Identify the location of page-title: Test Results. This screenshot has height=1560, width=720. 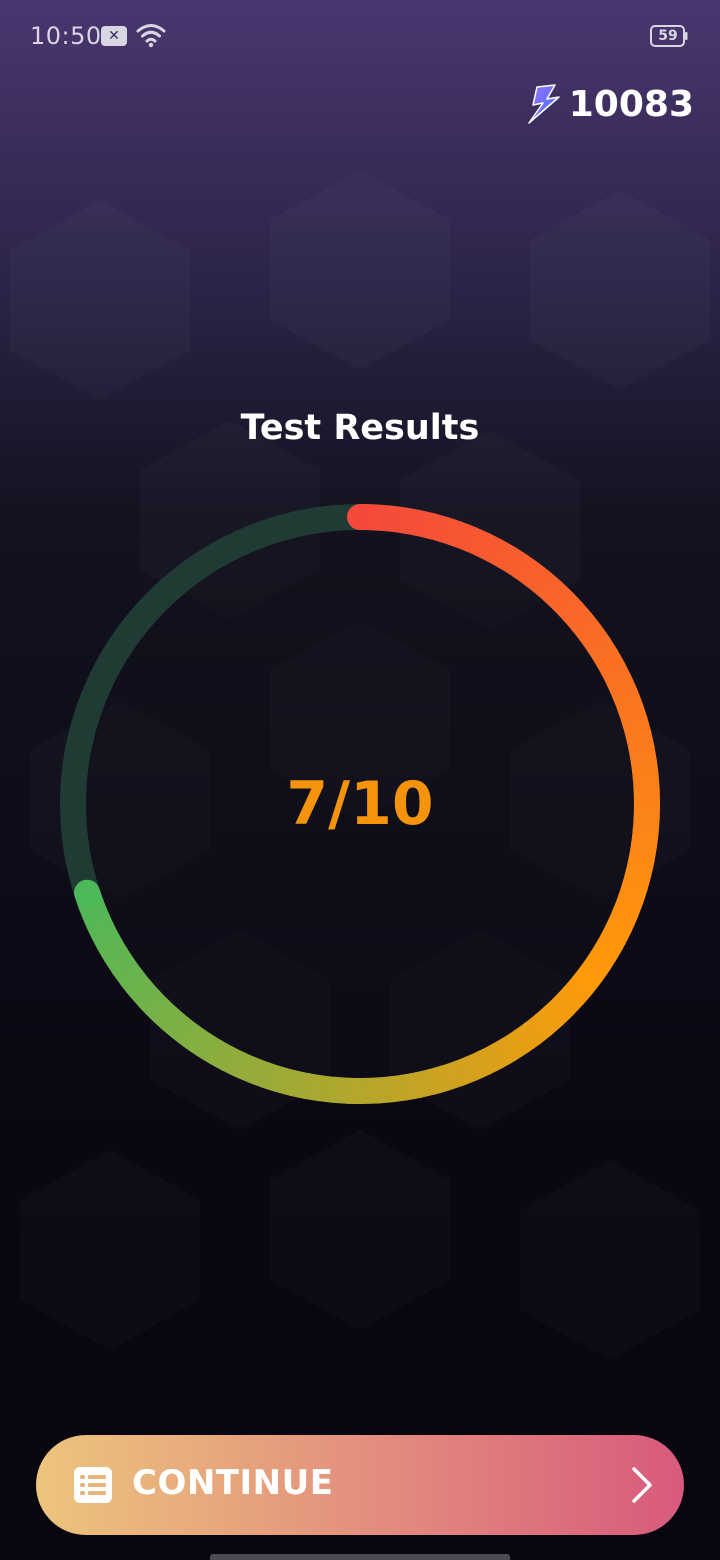
(360, 428).